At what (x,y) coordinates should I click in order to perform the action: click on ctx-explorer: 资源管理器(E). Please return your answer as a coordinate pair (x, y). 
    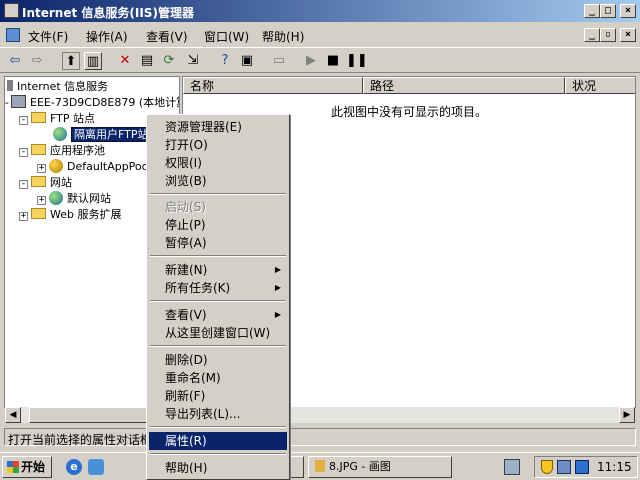
    Looking at the image, I should click on (218, 127).